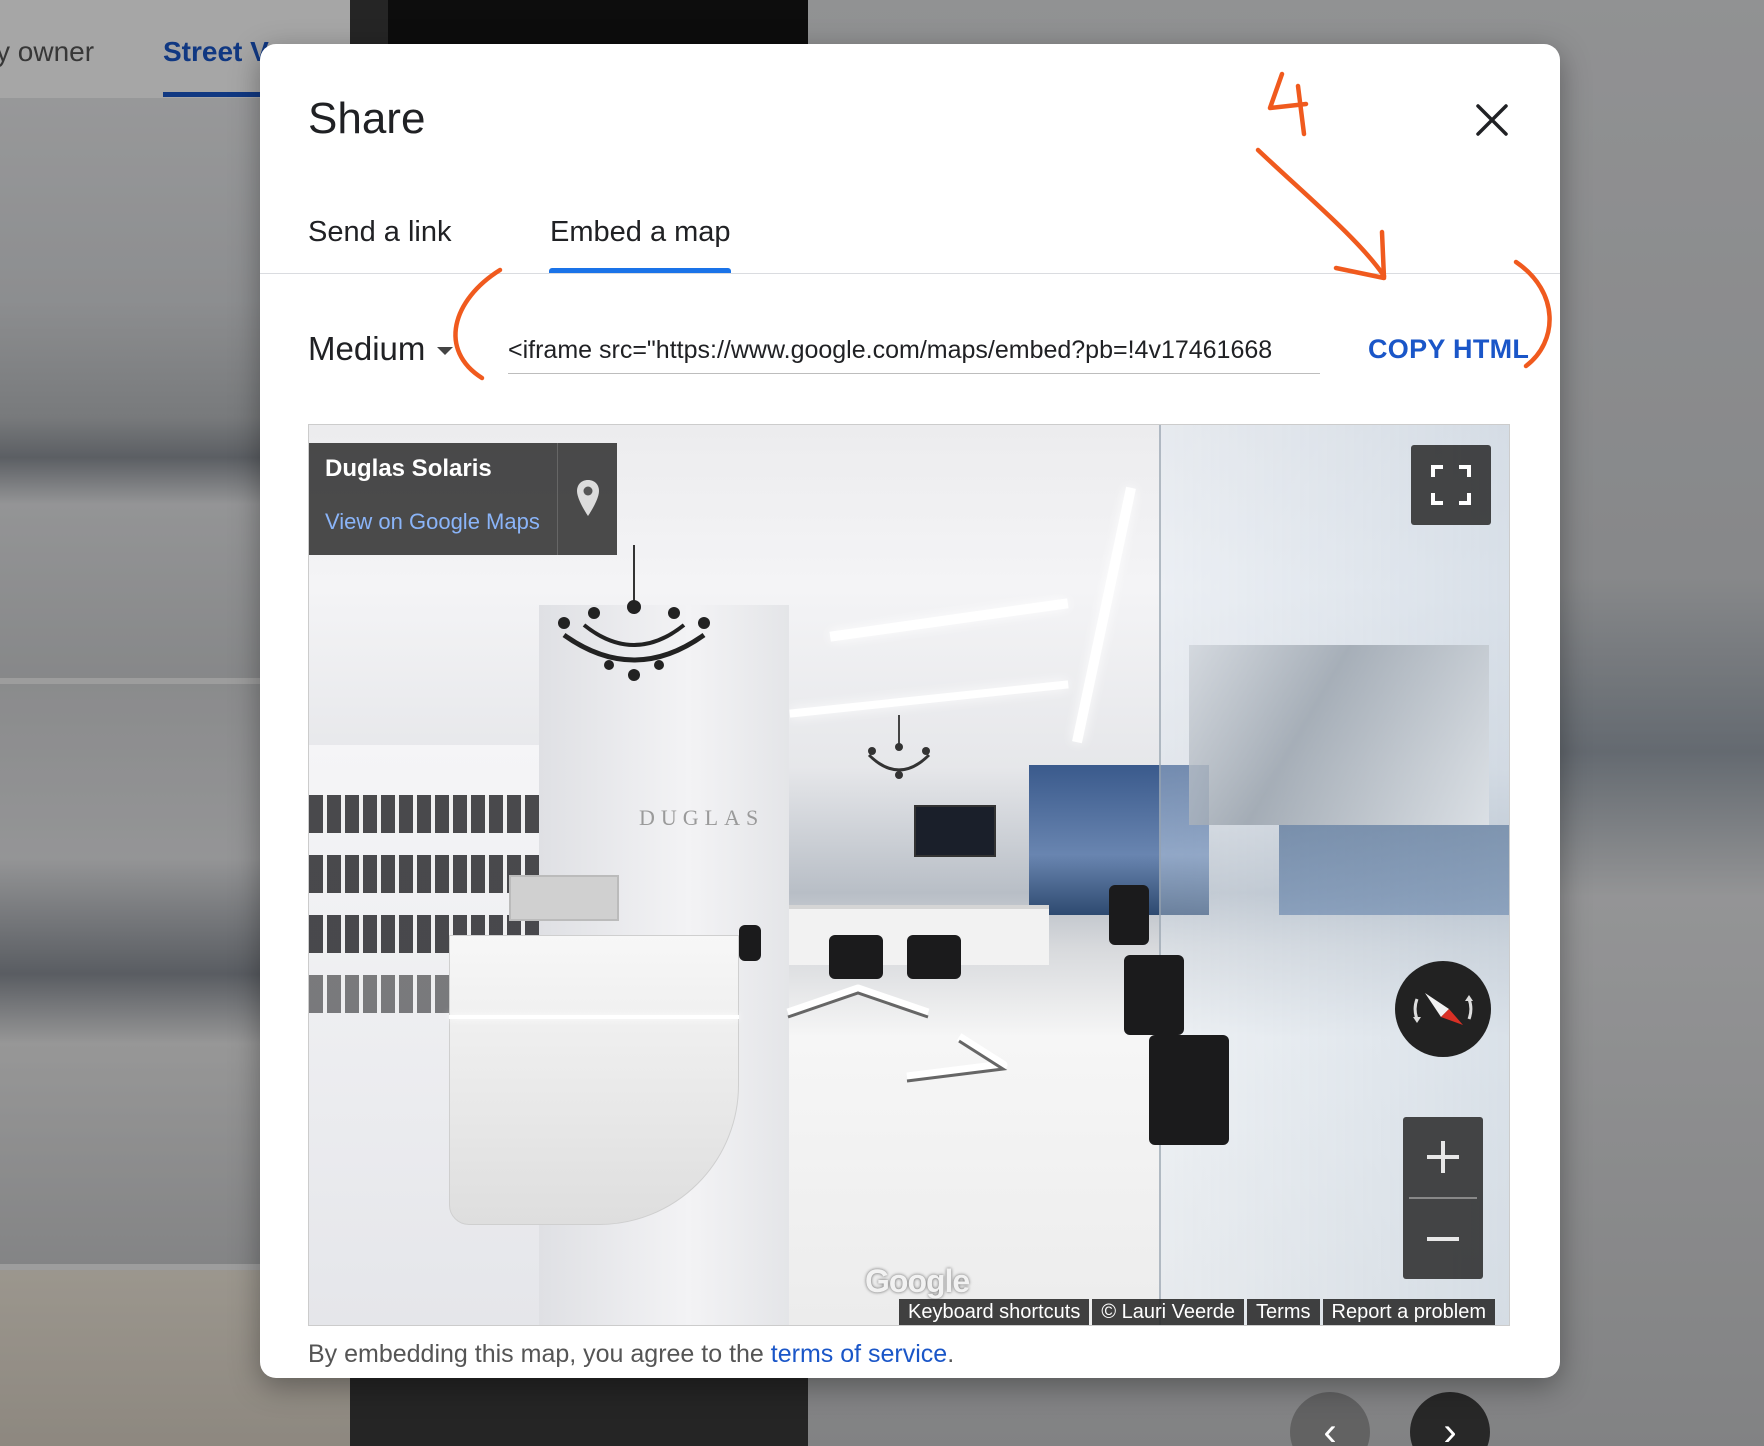  Describe the element at coordinates (594, 1017) in the screenshot. I see `reception-light-strip` at that location.